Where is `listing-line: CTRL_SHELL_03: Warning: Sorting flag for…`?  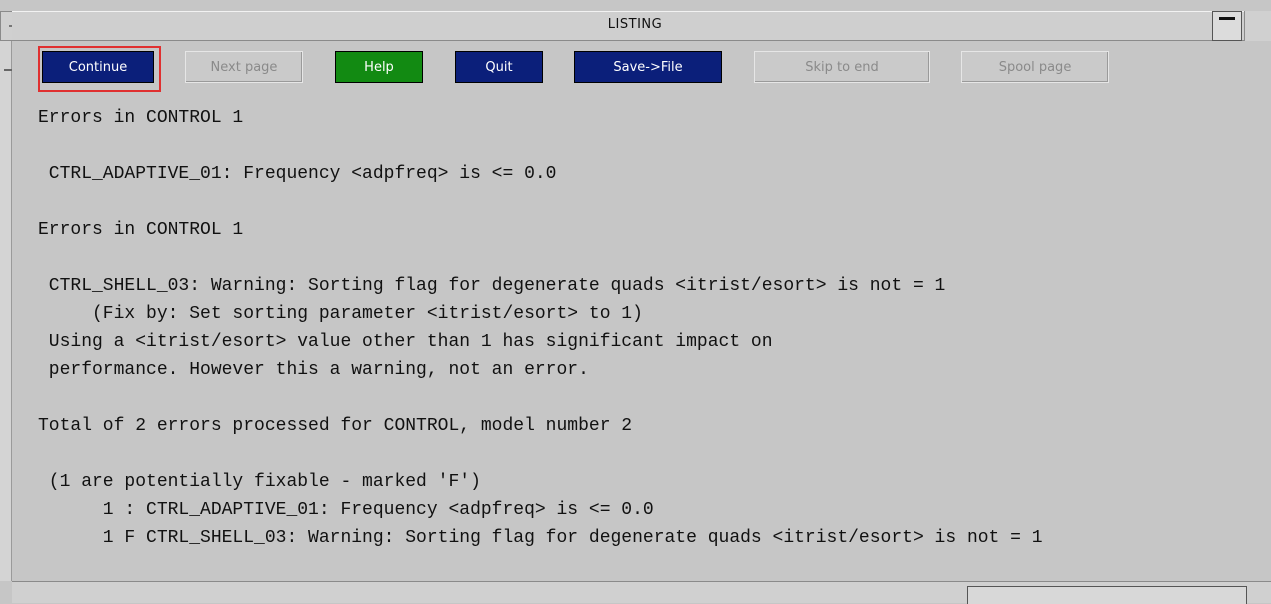 listing-line: CTRL_SHELL_03: Warning: Sorting flag for… is located at coordinates (492, 286).